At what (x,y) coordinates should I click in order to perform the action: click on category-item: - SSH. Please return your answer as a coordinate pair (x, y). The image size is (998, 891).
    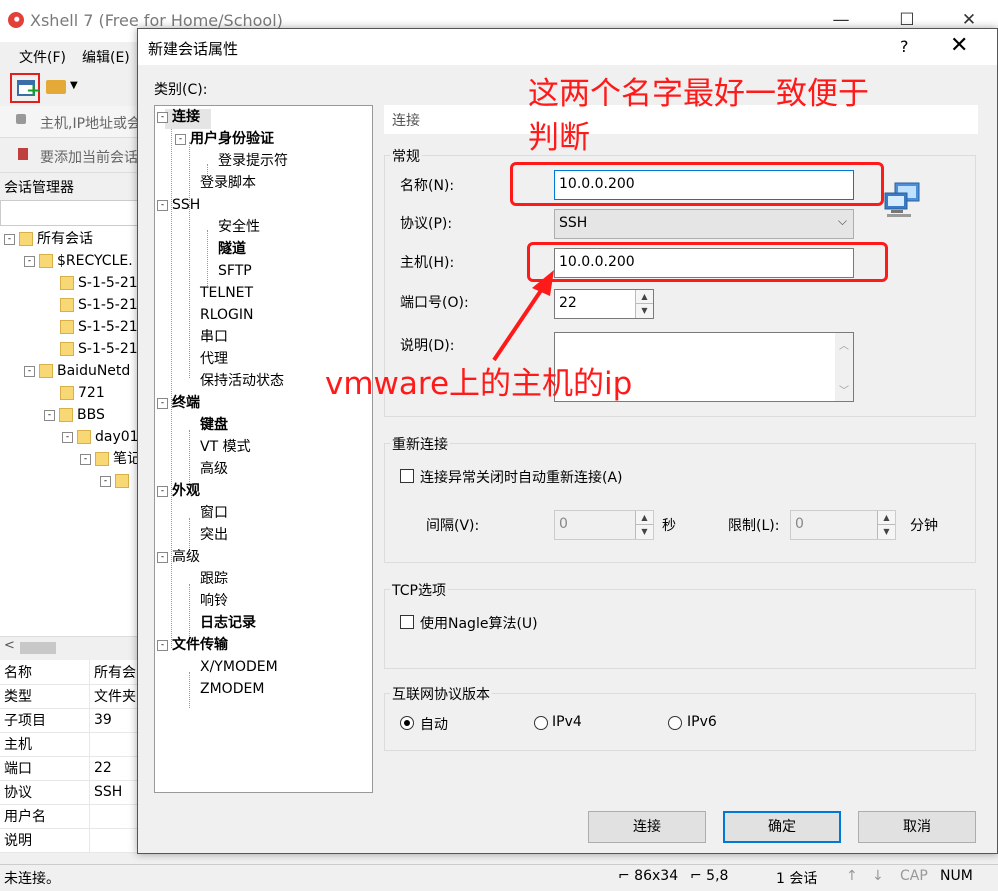
    Looking at the image, I should click on (178, 205).